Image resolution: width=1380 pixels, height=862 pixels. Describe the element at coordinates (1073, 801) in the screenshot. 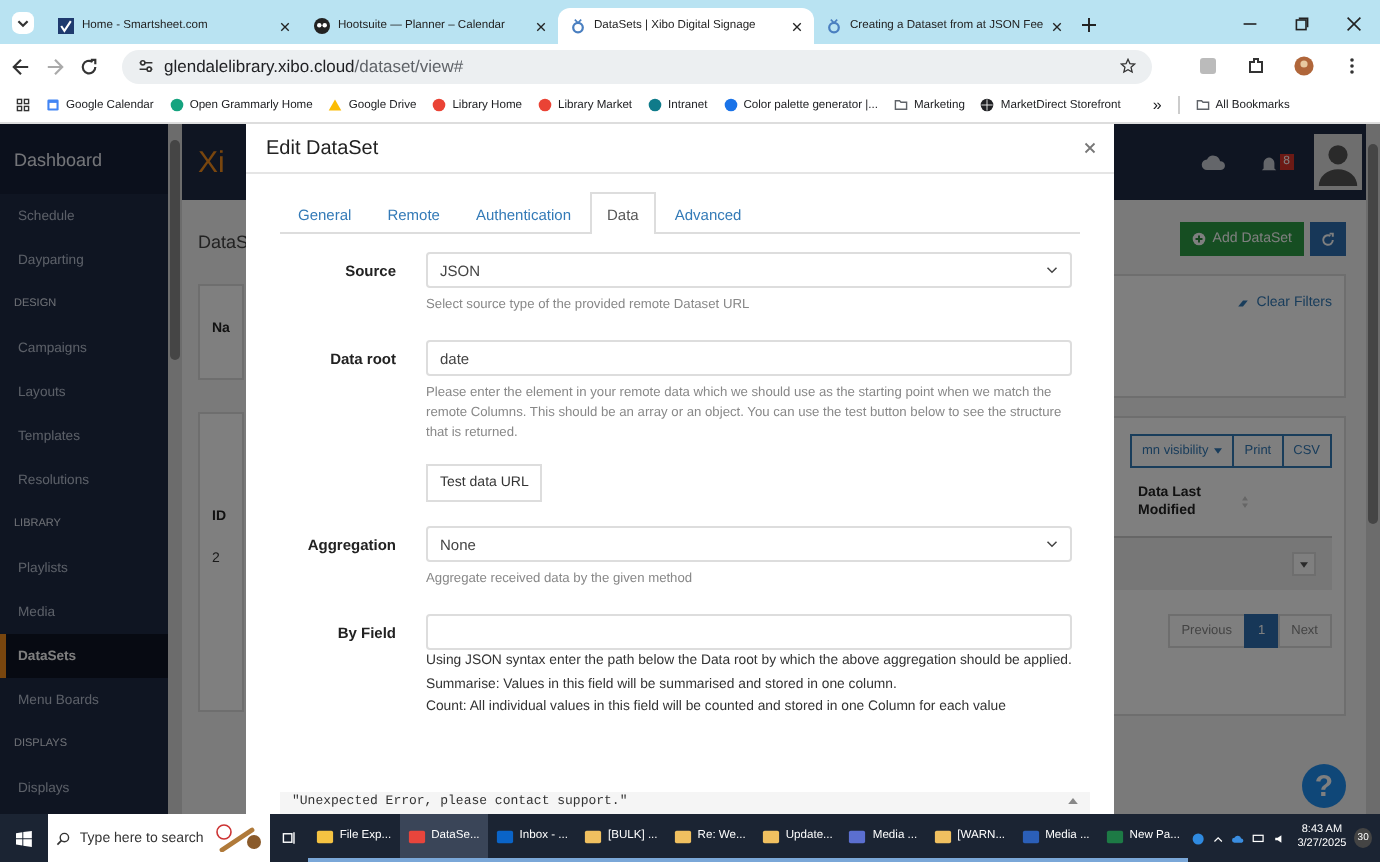

I see `scroll-up-icon` at that location.